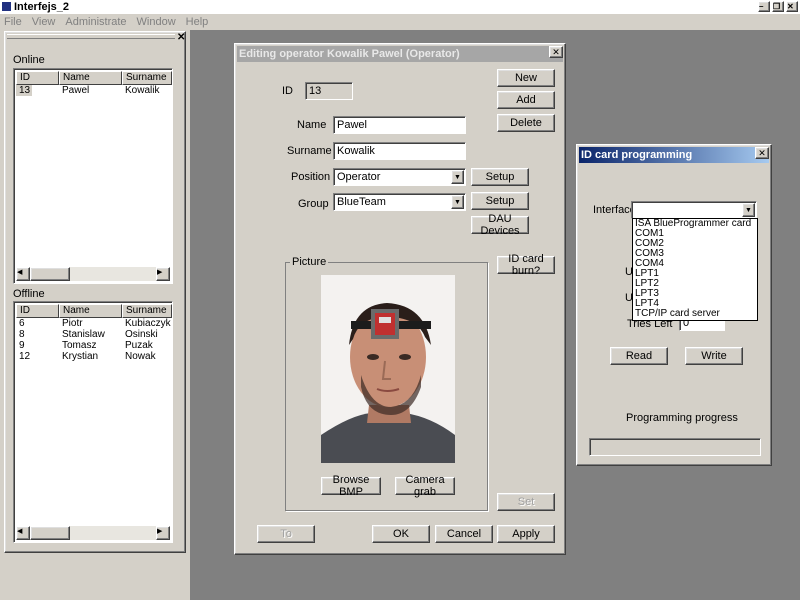  I want to click on interface-select: ▼, so click(694, 210).